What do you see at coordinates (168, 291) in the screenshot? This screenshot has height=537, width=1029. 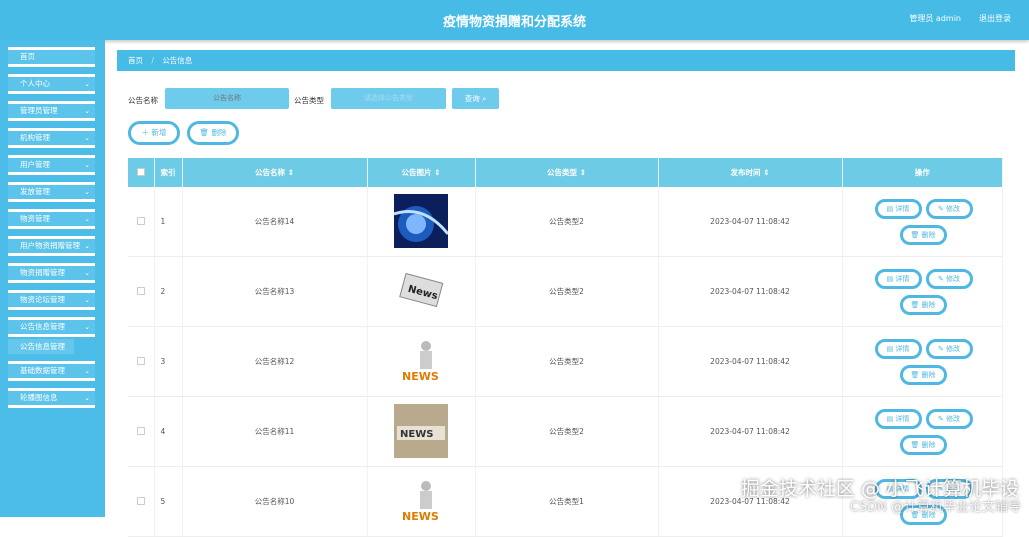 I see `row-index: 2` at bounding box center [168, 291].